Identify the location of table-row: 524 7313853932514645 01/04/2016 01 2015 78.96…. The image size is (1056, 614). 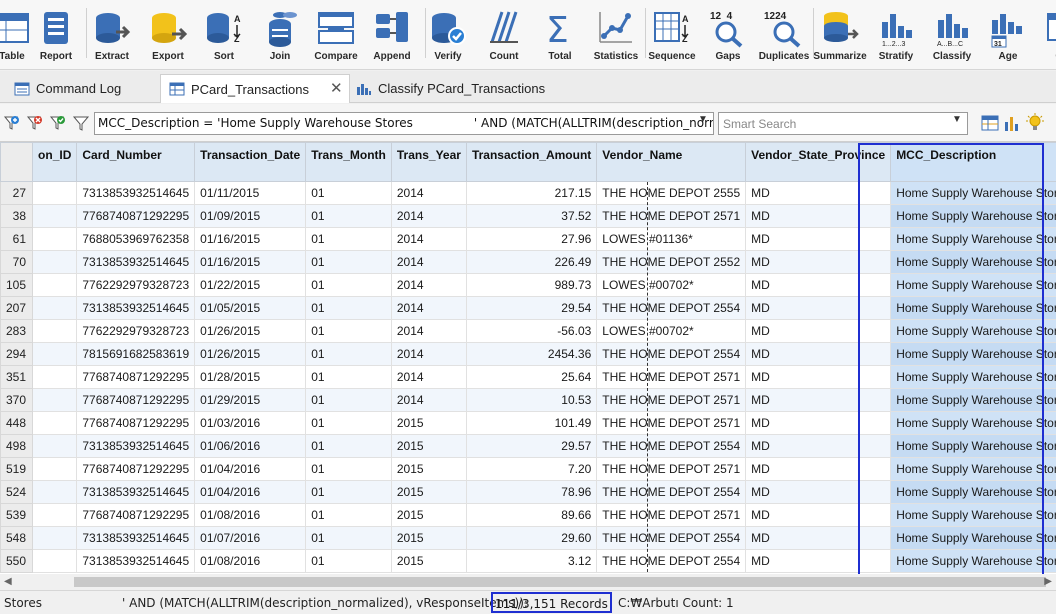
(528, 492).